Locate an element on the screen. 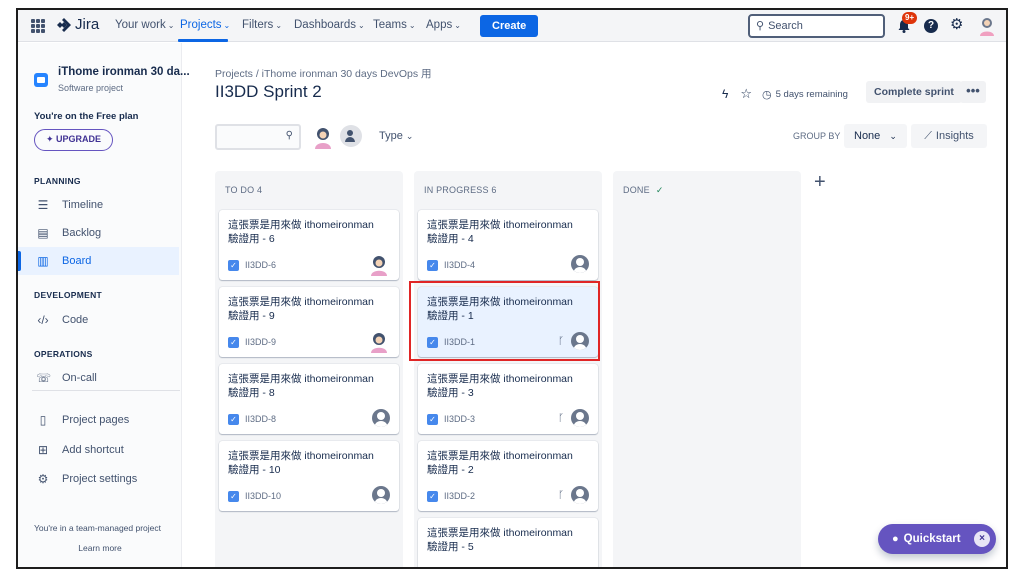 This screenshot has height=576, width=1024. profile-avatar is located at coordinates (987, 26).